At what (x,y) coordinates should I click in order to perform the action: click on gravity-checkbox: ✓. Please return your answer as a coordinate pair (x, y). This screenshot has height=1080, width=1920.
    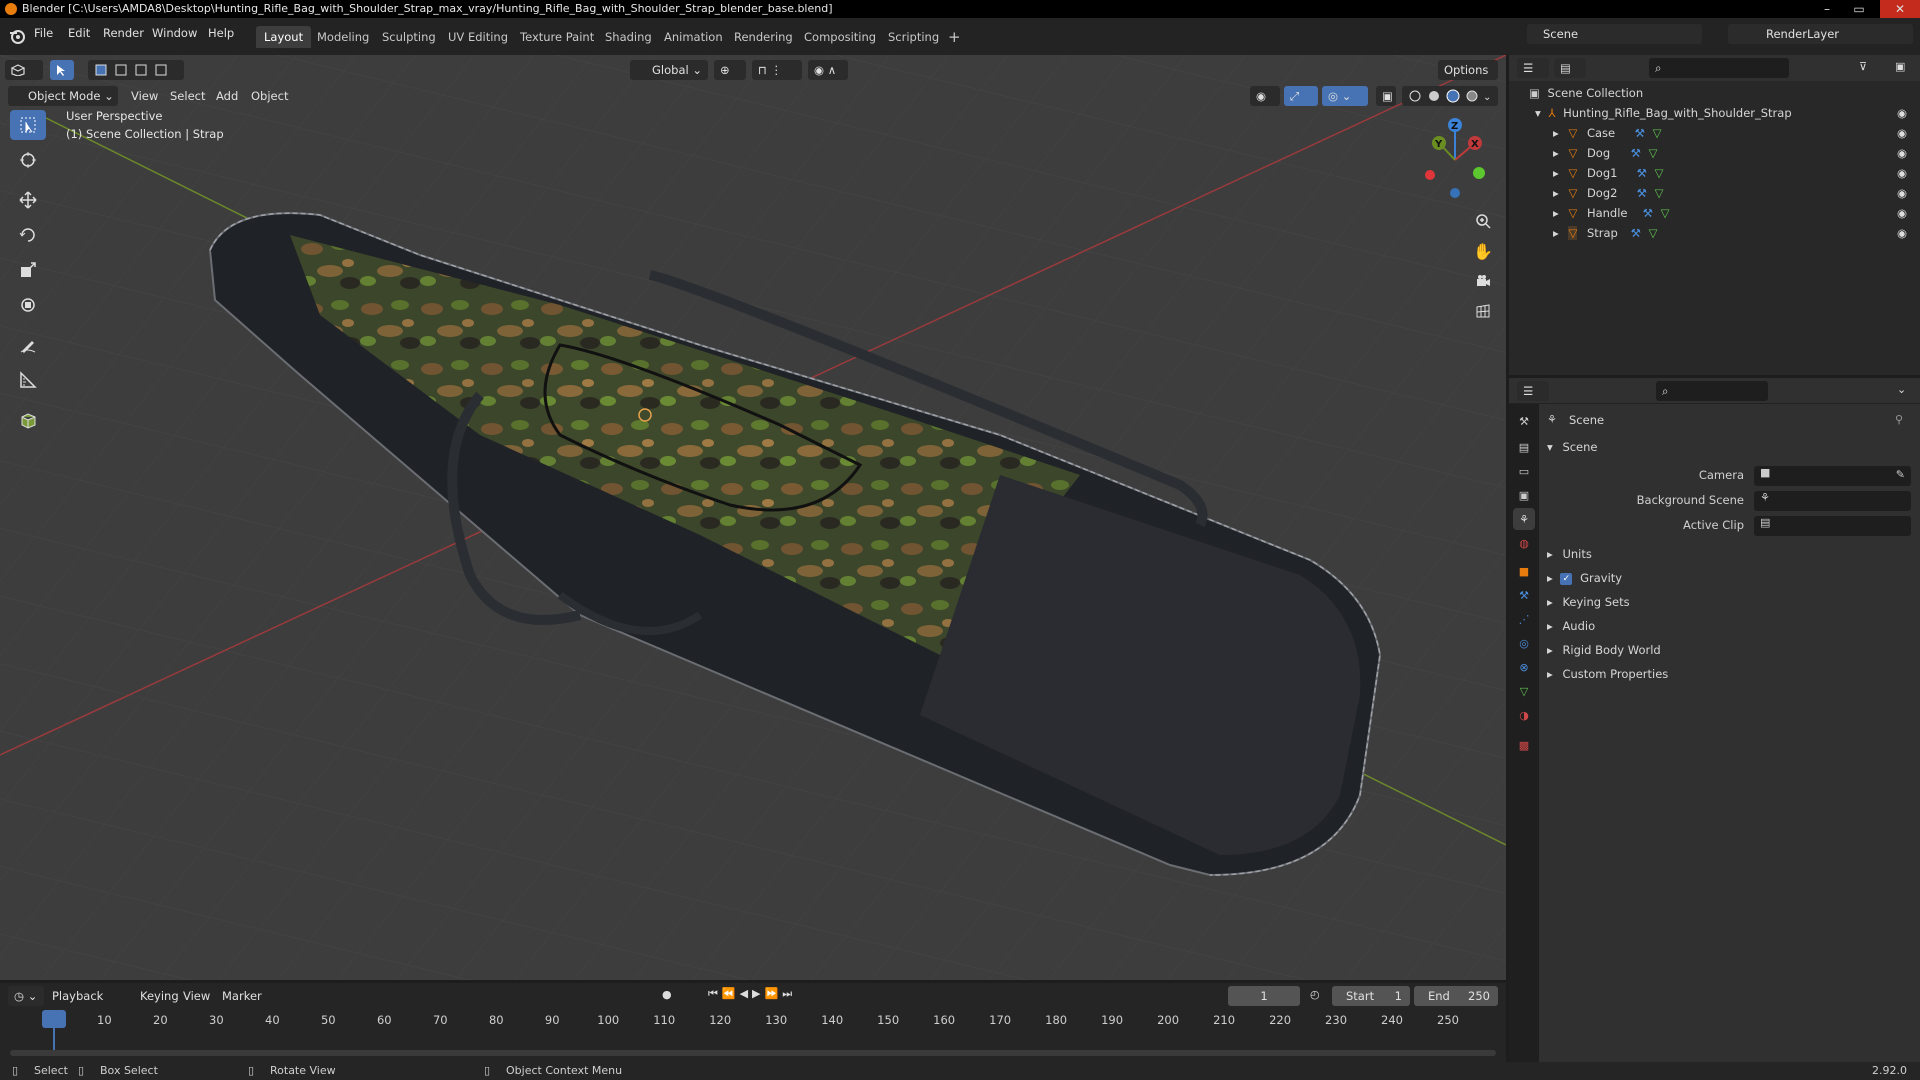
    Looking at the image, I should click on (1566, 578).